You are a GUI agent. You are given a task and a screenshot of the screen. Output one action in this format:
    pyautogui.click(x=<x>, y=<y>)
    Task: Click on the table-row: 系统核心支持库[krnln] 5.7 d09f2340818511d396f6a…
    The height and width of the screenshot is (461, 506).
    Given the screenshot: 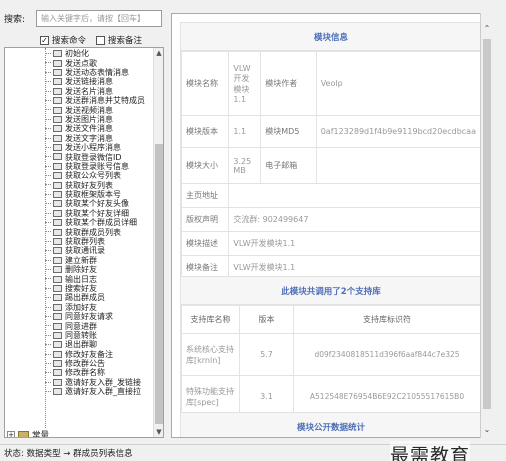 What is the action you would take?
    pyautogui.click(x=331, y=354)
    